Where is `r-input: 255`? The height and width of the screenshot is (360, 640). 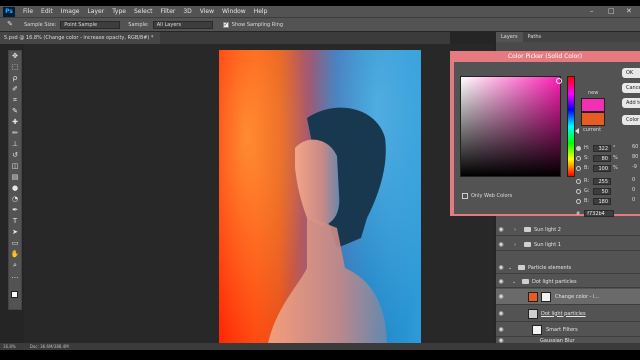
r-input: 255 is located at coordinates (602, 181).